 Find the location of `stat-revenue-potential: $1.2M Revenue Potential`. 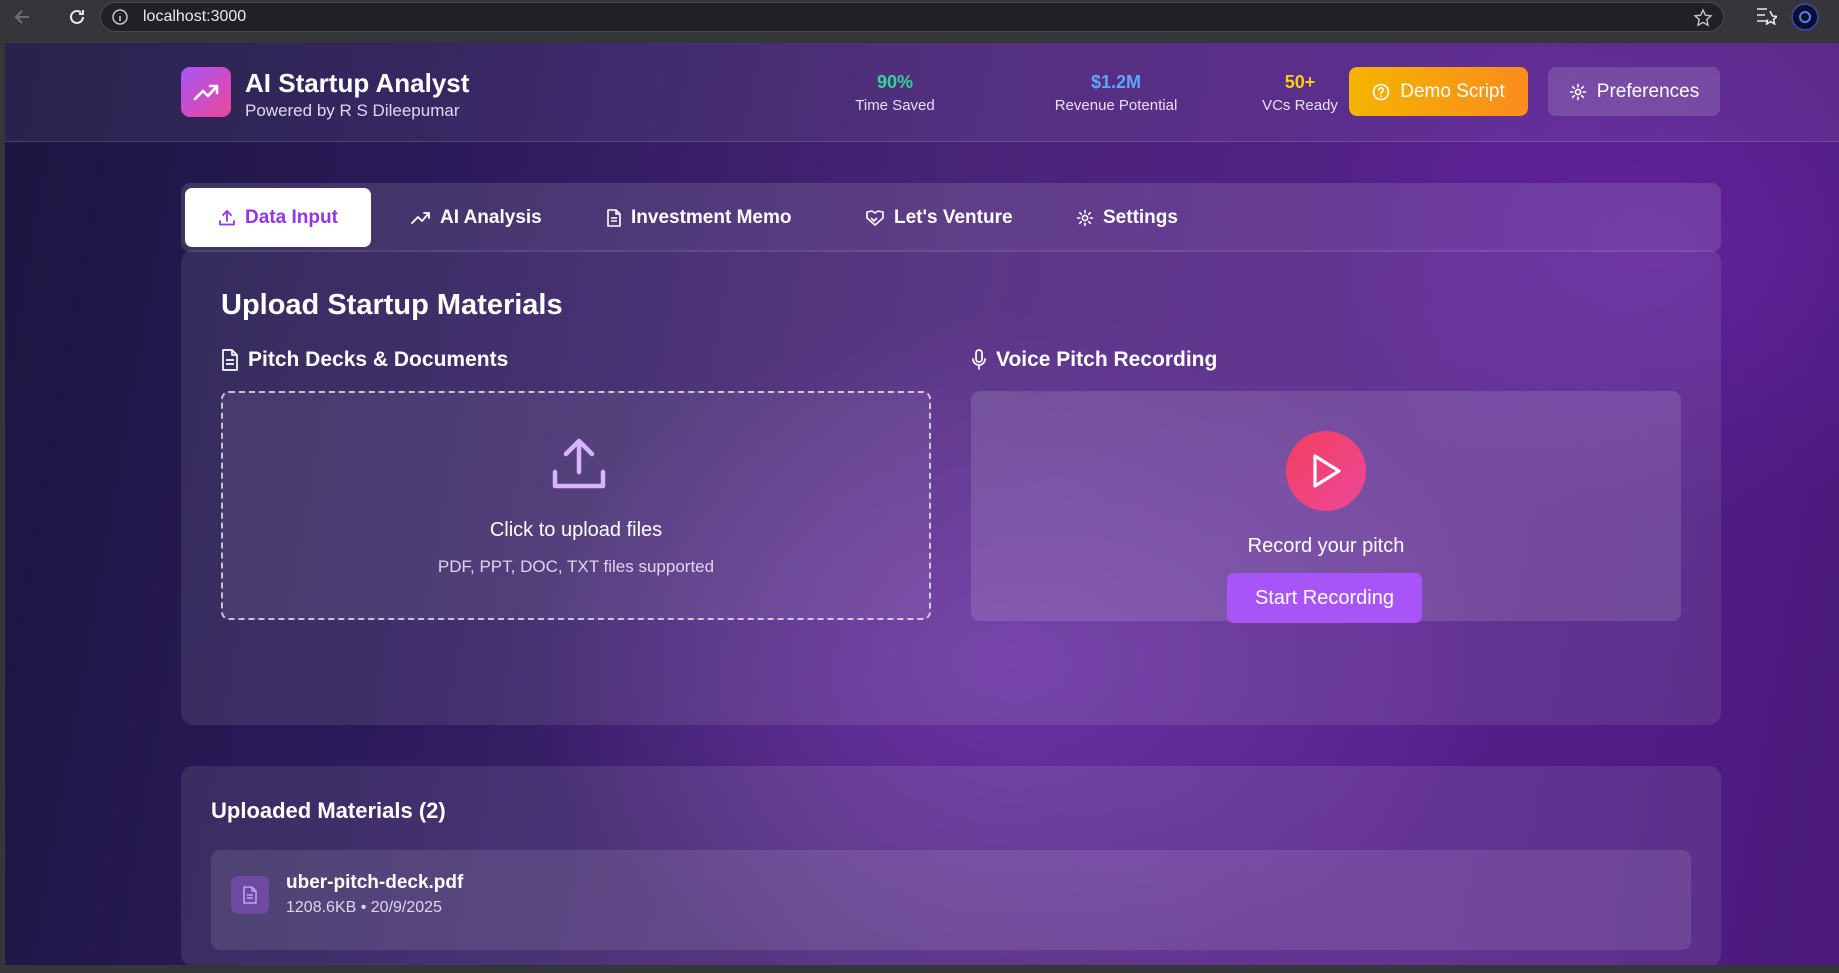

stat-revenue-potential: $1.2M Revenue Potential is located at coordinates (1116, 93).